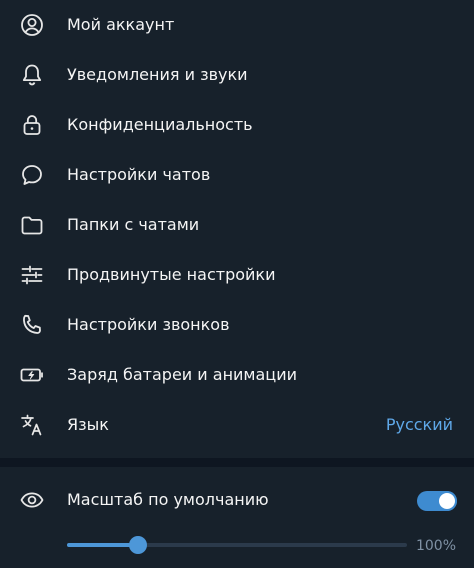  I want to click on menu-item-label: Конфиденциальность, so click(160, 124).